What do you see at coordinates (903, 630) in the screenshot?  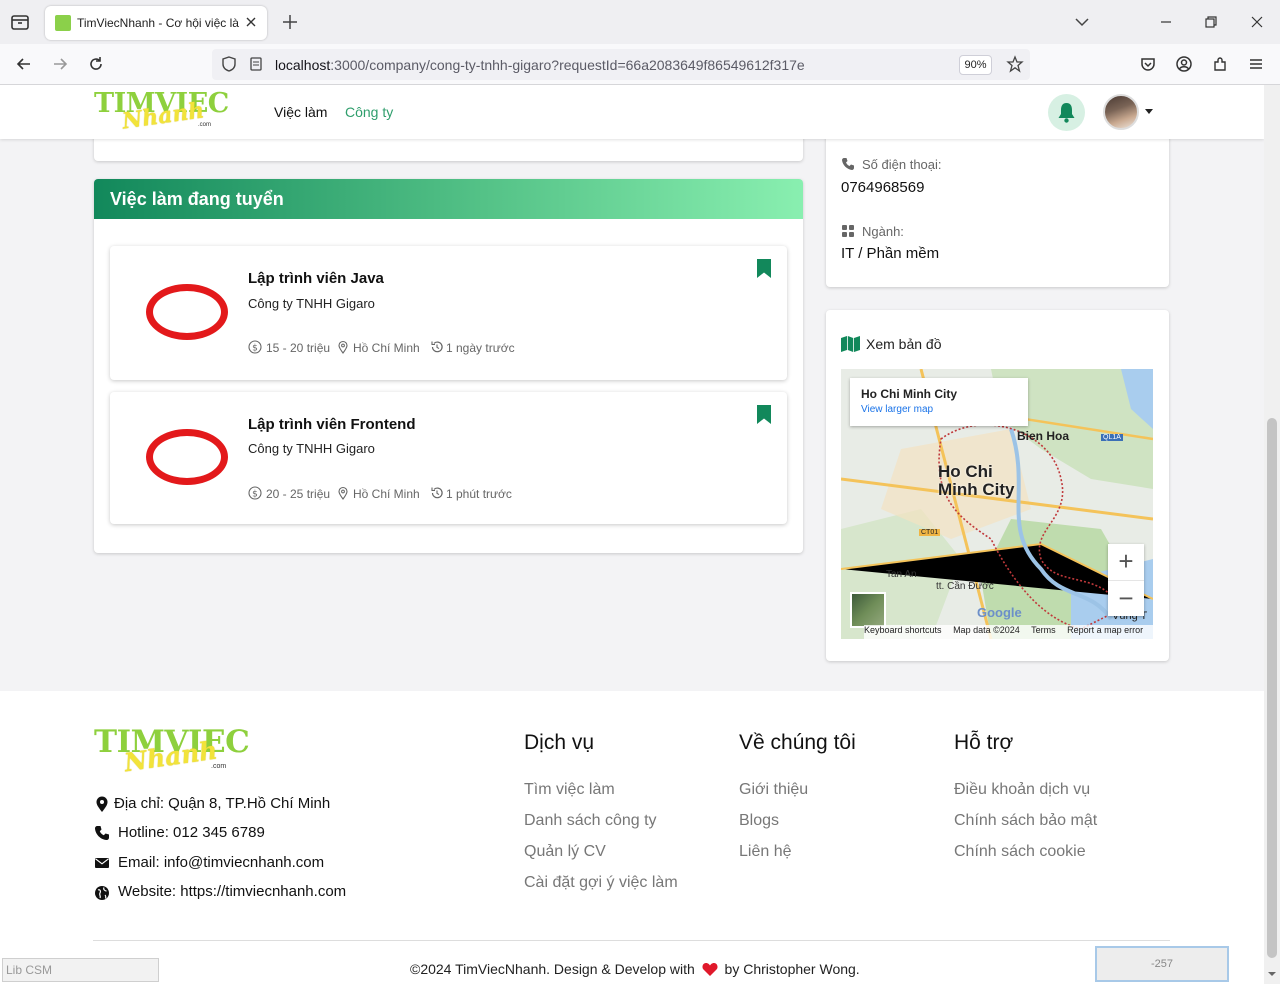 I see `keyboard-shortcuts-link: Keyboard shortcuts` at bounding box center [903, 630].